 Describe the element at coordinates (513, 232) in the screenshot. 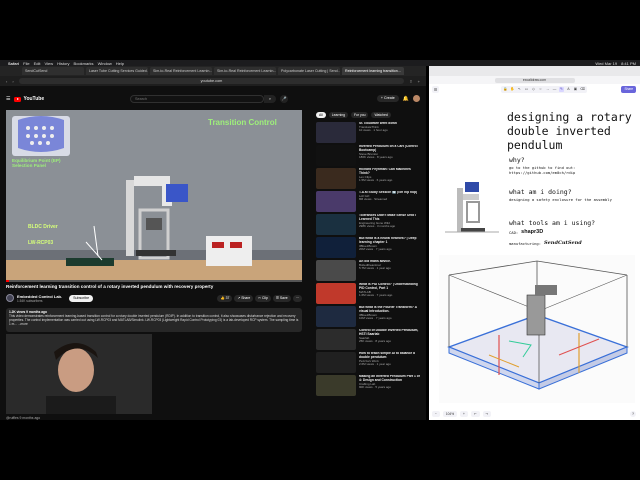

I see `cad-label: CAD:` at that location.